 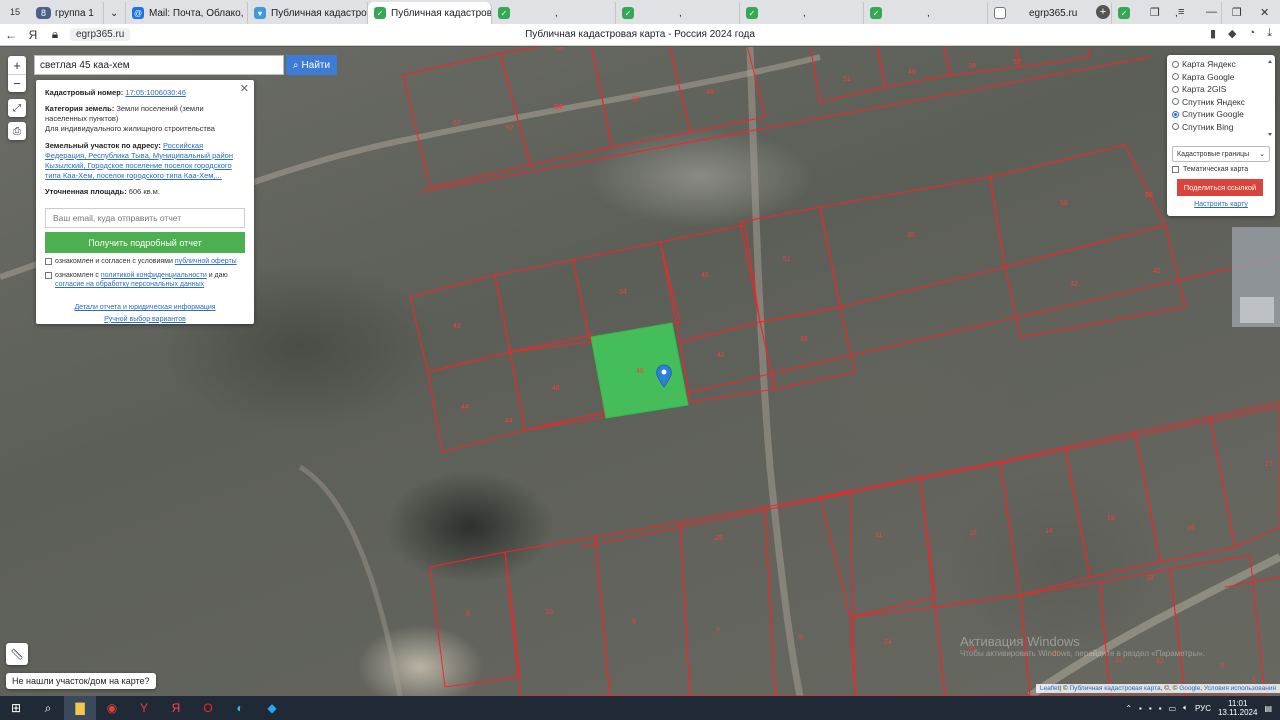 What do you see at coordinates (1175, 114) in the screenshot?
I see `radio-selected` at bounding box center [1175, 114].